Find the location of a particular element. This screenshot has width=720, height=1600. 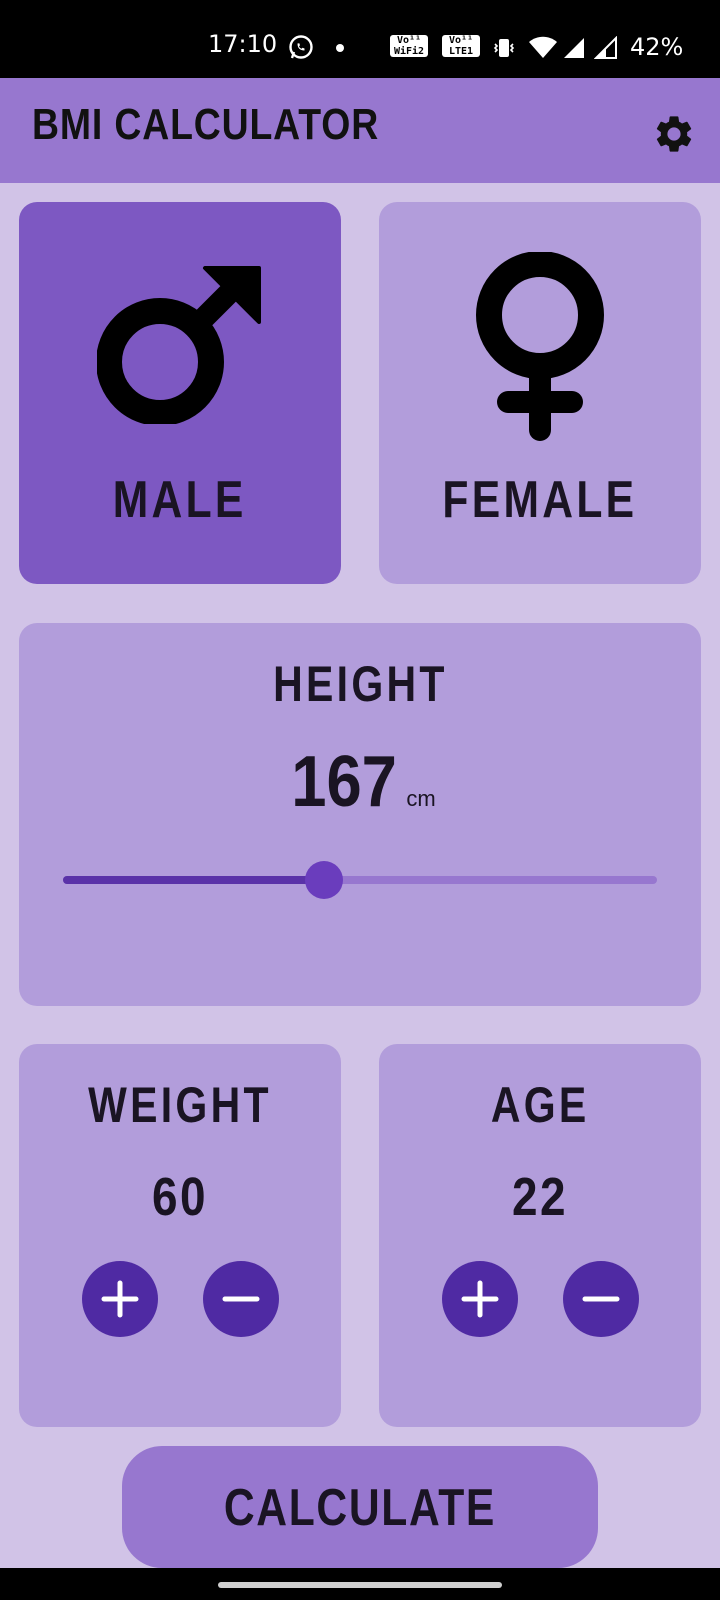

battery-percent: 42% is located at coordinates (657, 47).